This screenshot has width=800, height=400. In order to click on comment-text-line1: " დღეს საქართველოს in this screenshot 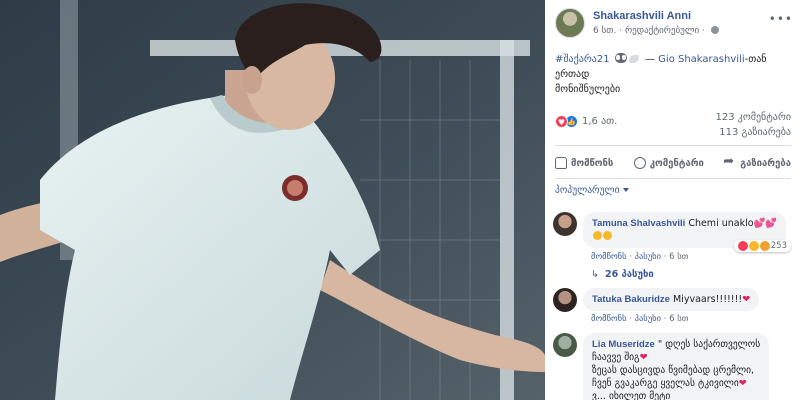, I will do `click(709, 344)`.